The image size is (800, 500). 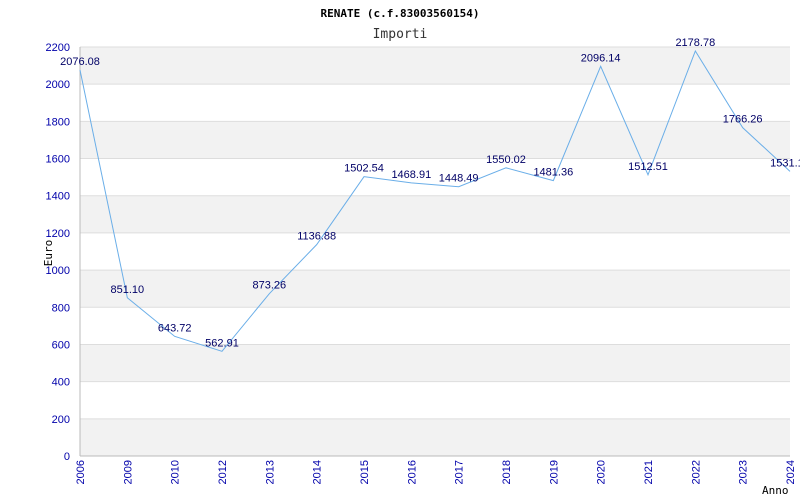 I want to click on y-tick-label: 600, so click(x=61, y=345).